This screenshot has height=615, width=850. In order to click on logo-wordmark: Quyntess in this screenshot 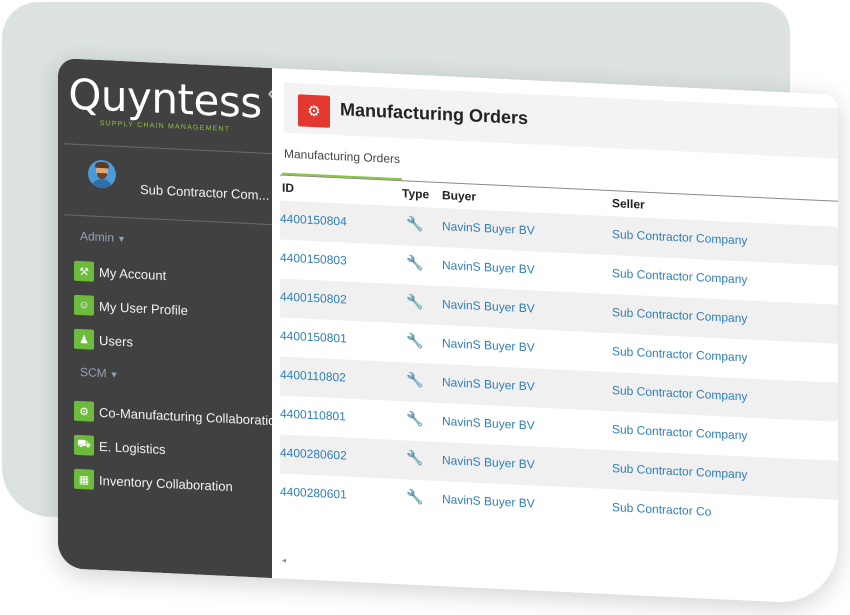, I will do `click(165, 98)`.